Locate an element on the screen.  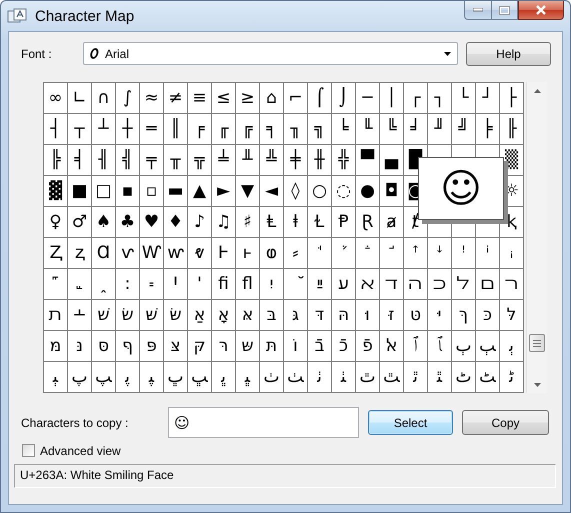
character-cell: ╙ is located at coordinates (367, 129).